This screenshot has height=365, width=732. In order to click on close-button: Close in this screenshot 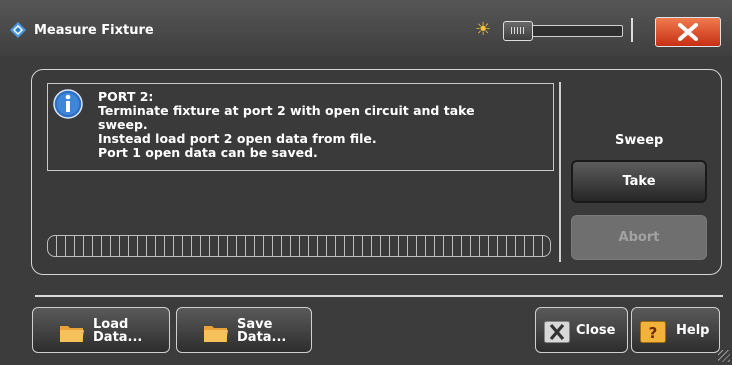, I will do `click(581, 330)`.